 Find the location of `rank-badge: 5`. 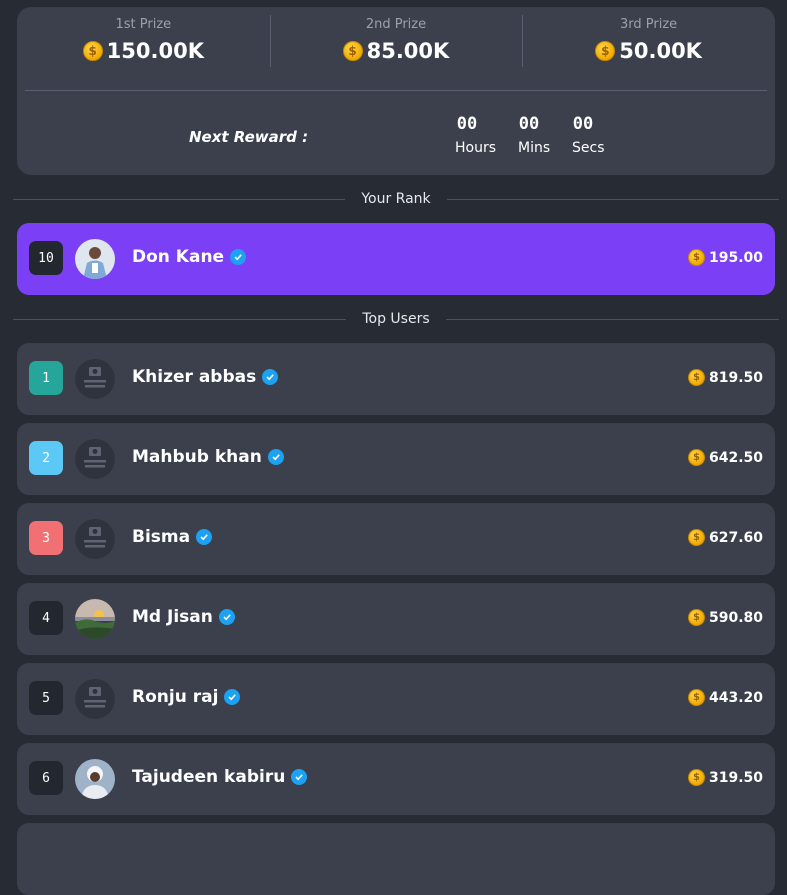

rank-badge: 5 is located at coordinates (46, 698).